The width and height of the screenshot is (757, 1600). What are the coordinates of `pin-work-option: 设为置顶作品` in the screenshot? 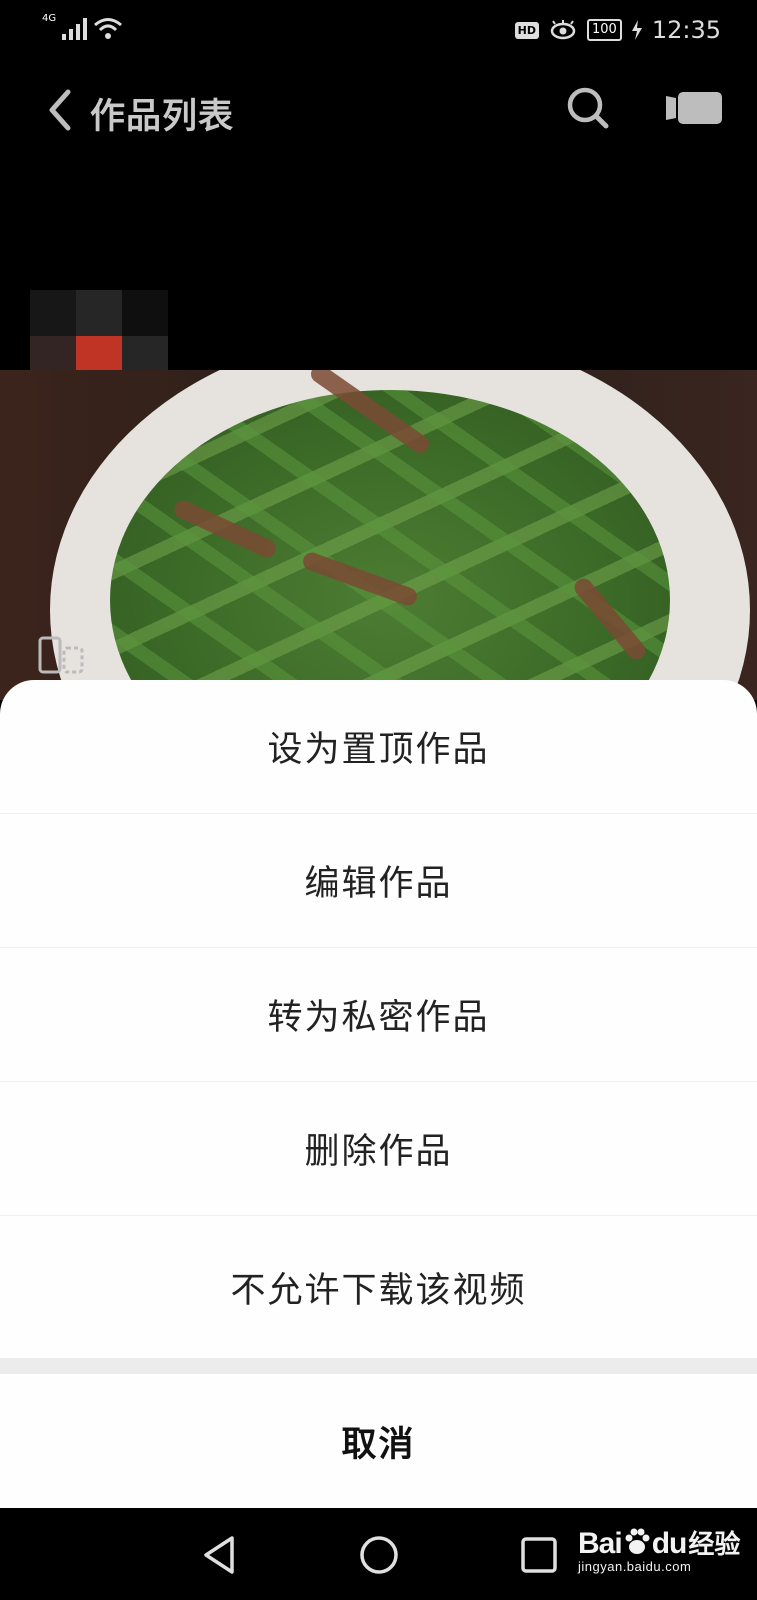 It's located at (378, 747).